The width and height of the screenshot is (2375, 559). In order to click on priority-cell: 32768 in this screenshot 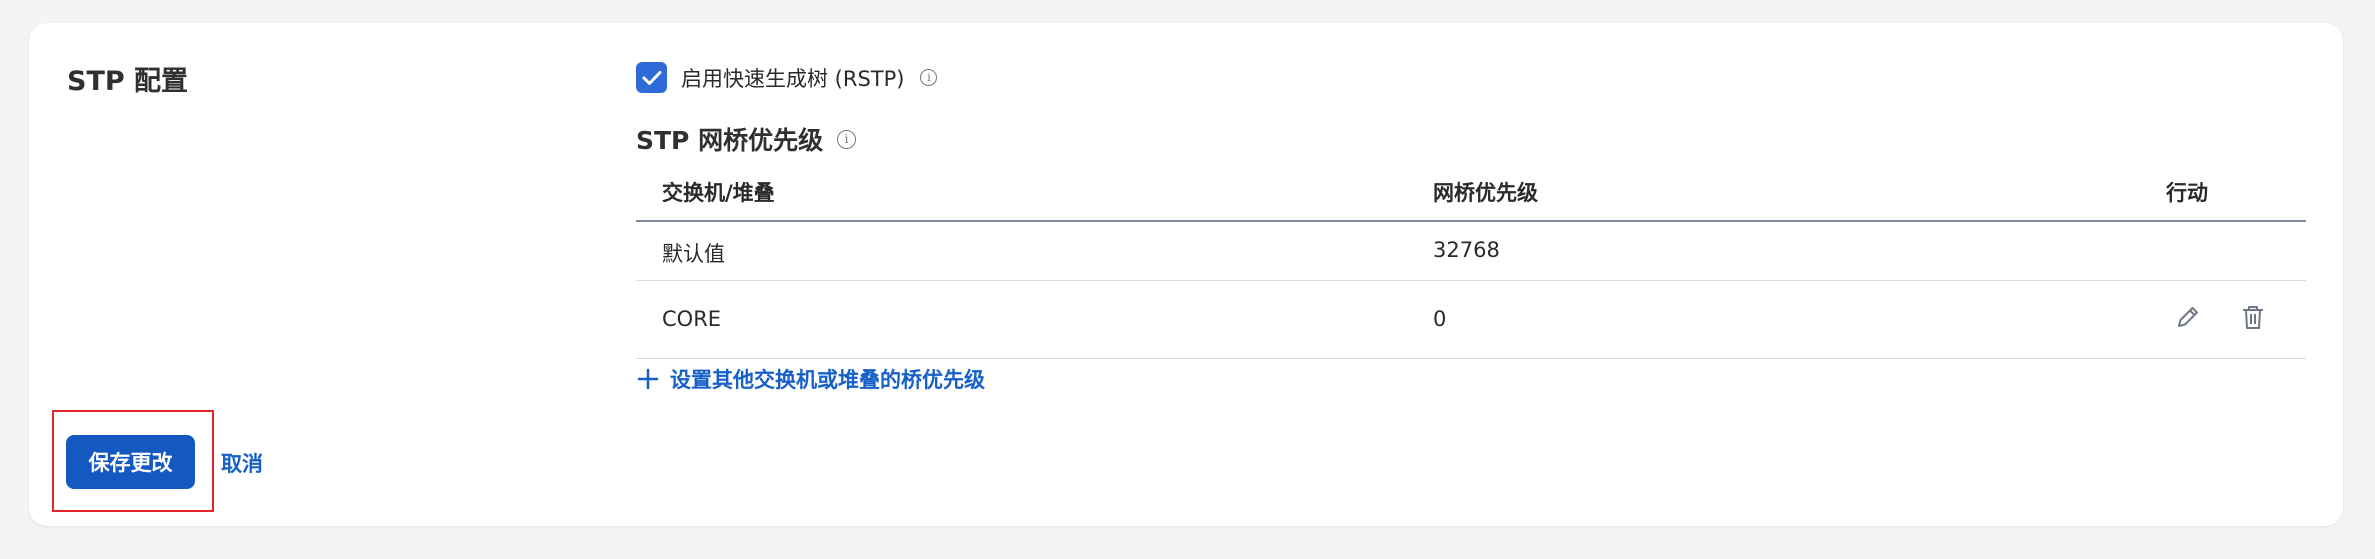, I will do `click(1466, 250)`.